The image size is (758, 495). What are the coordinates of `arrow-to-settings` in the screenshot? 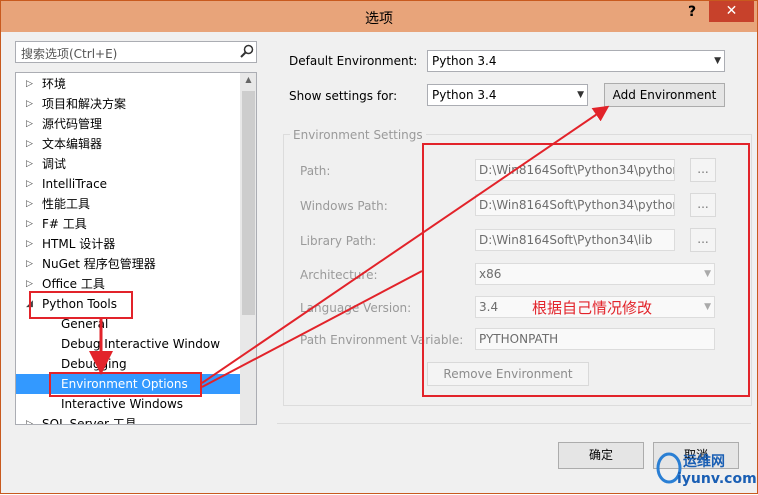 It's located at (312, 329).